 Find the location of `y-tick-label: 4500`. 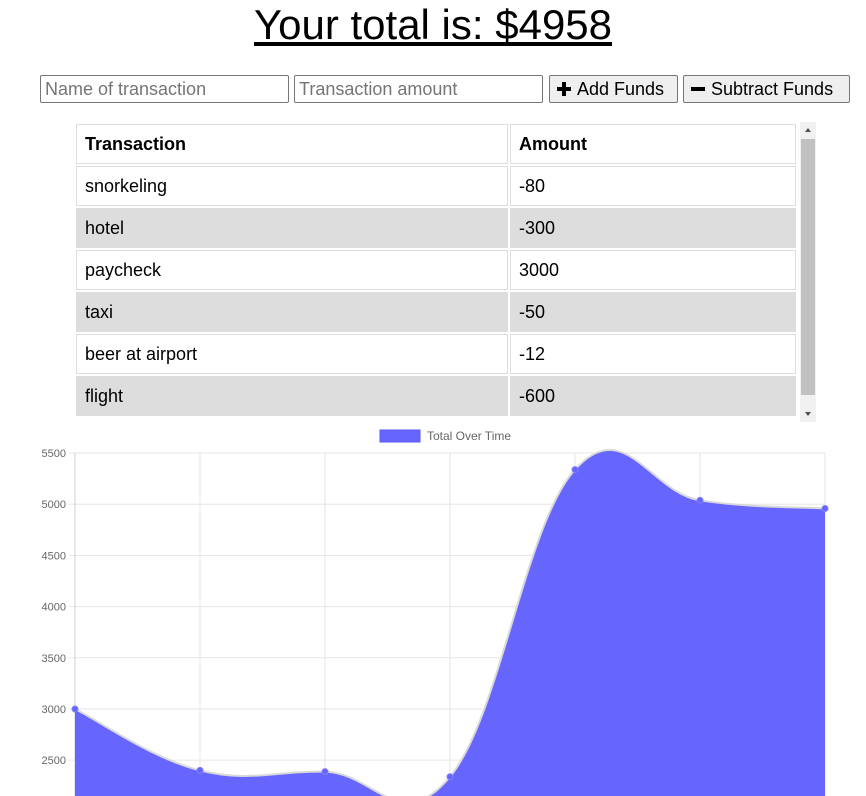

y-tick-label: 4500 is located at coordinates (54, 556).